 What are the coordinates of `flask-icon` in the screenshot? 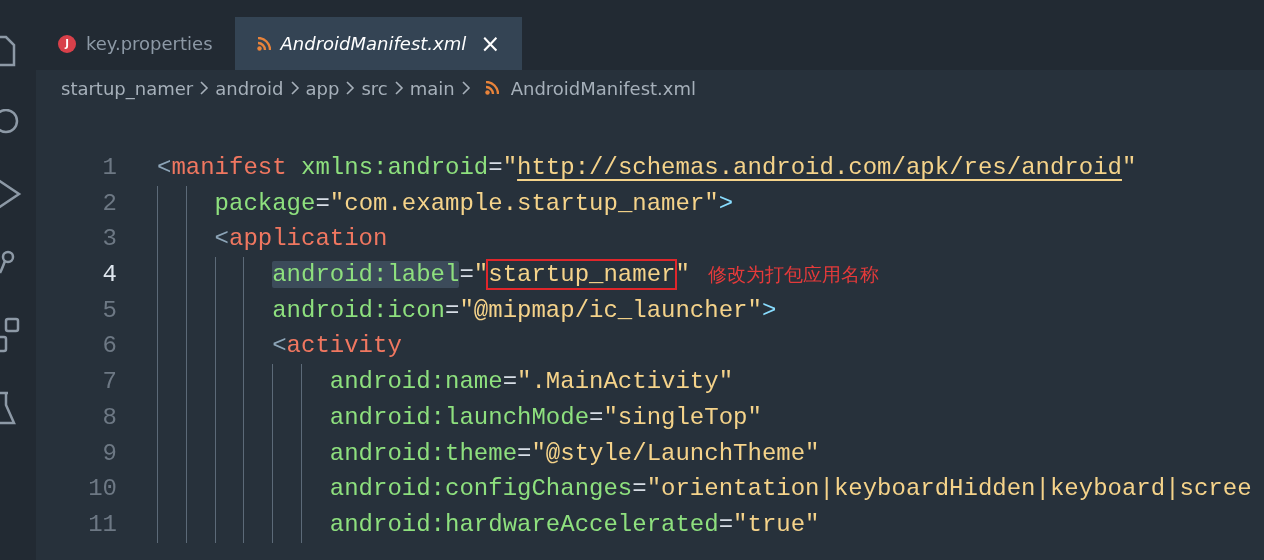 It's located at (8, 409).